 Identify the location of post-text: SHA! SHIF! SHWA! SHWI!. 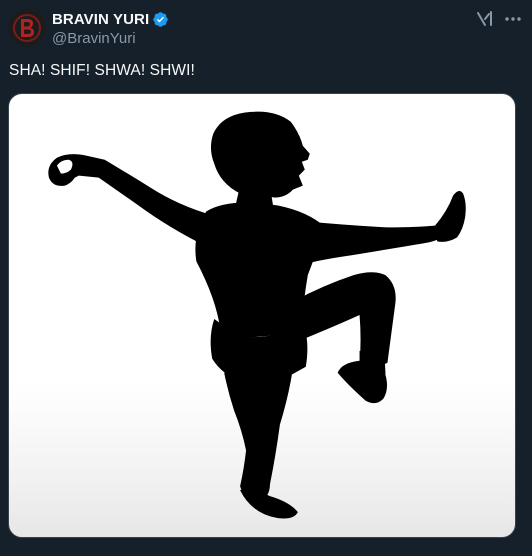
(102, 70).